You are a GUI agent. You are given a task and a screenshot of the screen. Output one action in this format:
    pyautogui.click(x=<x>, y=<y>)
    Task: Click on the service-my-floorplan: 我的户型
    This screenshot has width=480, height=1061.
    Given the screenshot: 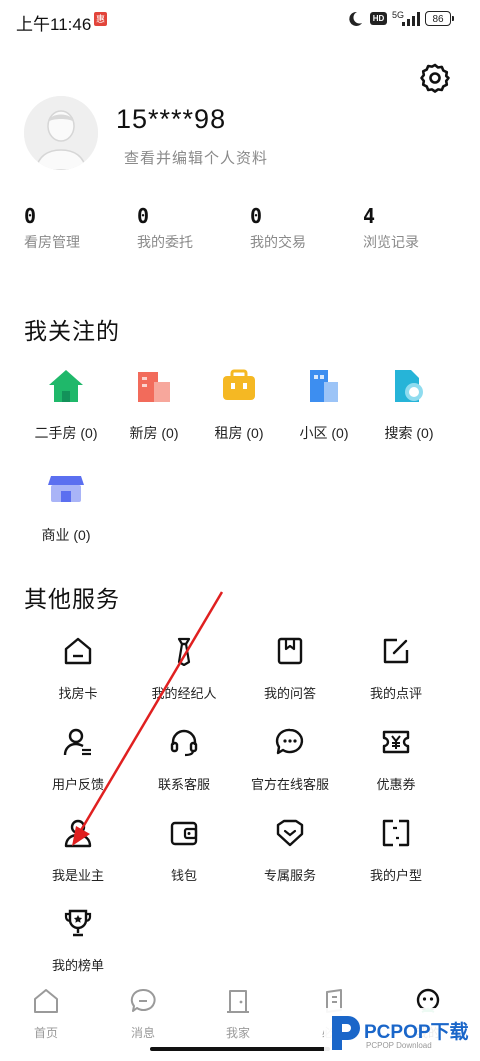 What is the action you would take?
    pyautogui.click(x=396, y=851)
    